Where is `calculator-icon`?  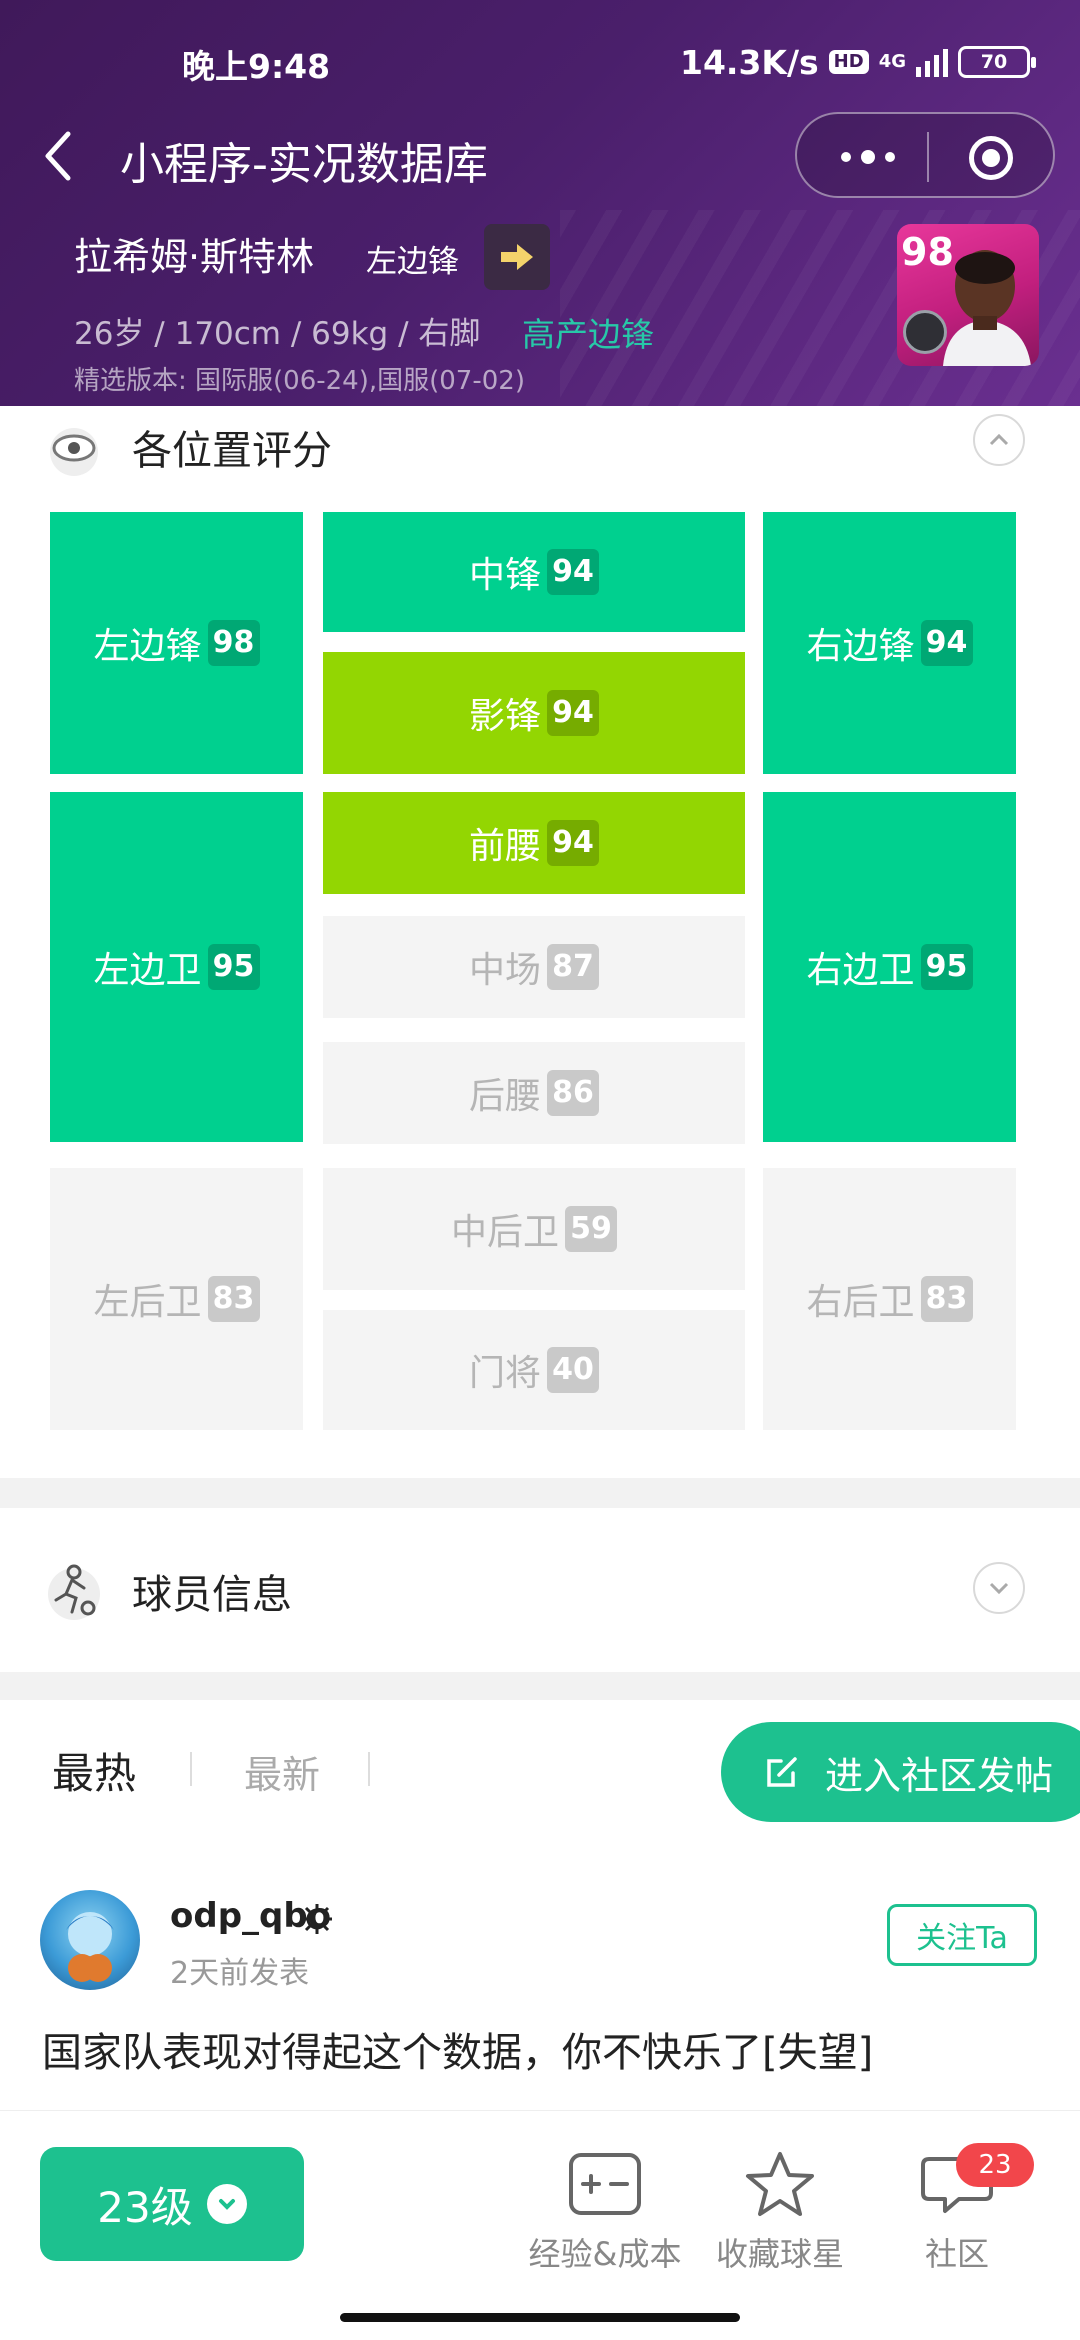 calculator-icon is located at coordinates (605, 2184).